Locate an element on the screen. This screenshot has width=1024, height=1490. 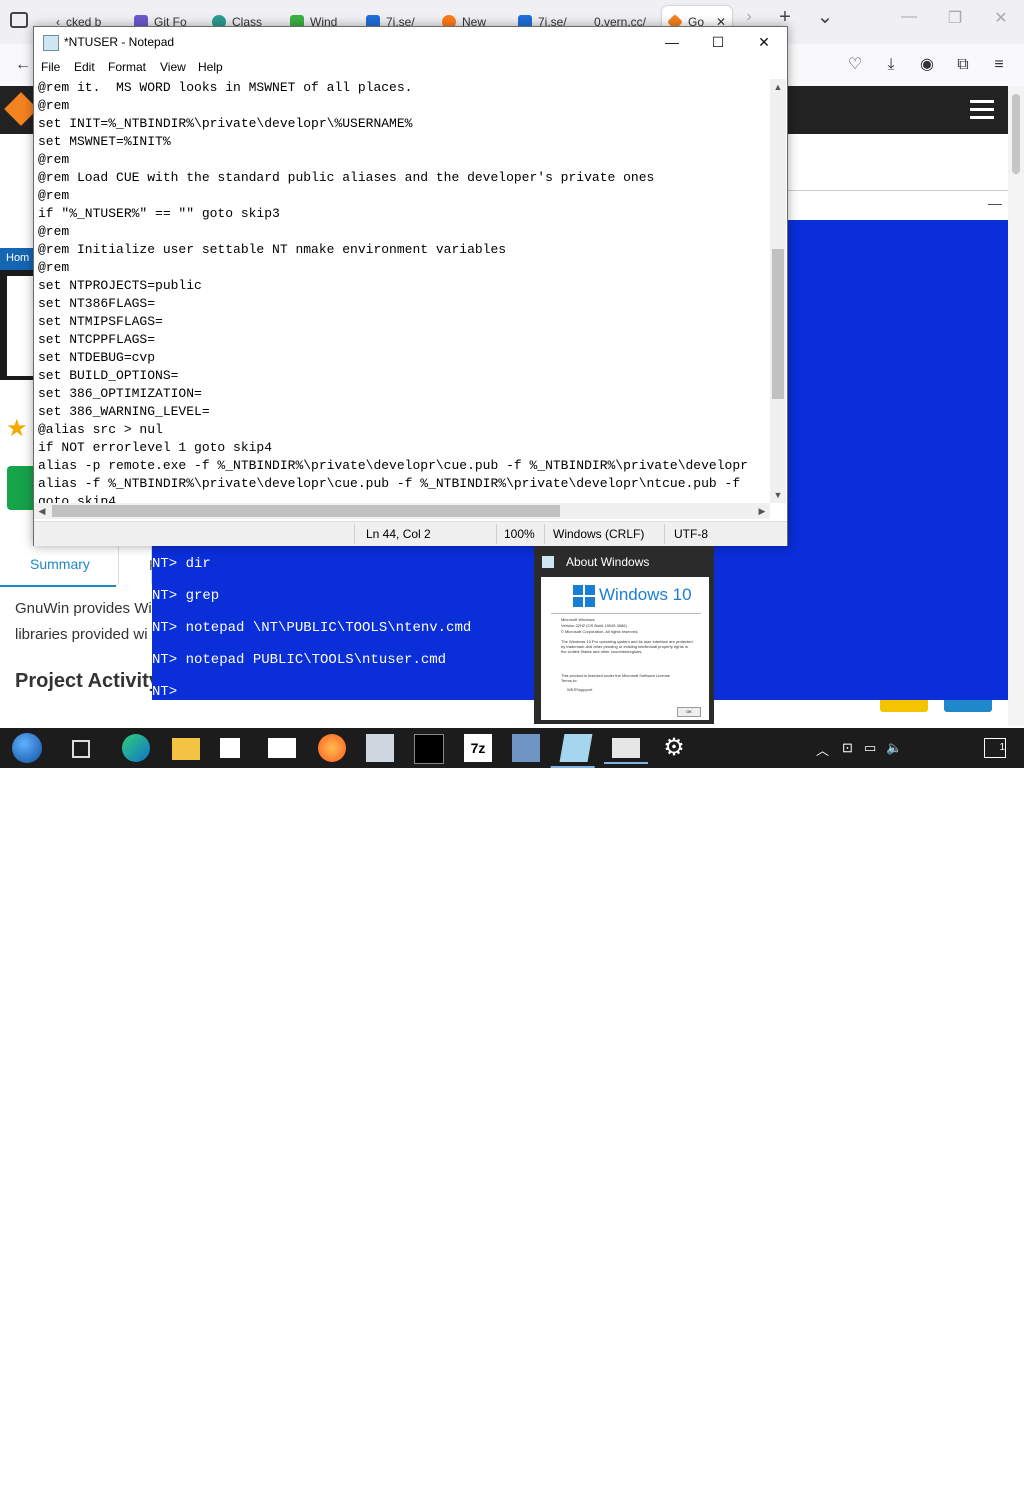
taskbar-time: 11:14 AM is located at coordinates (940, 1467).